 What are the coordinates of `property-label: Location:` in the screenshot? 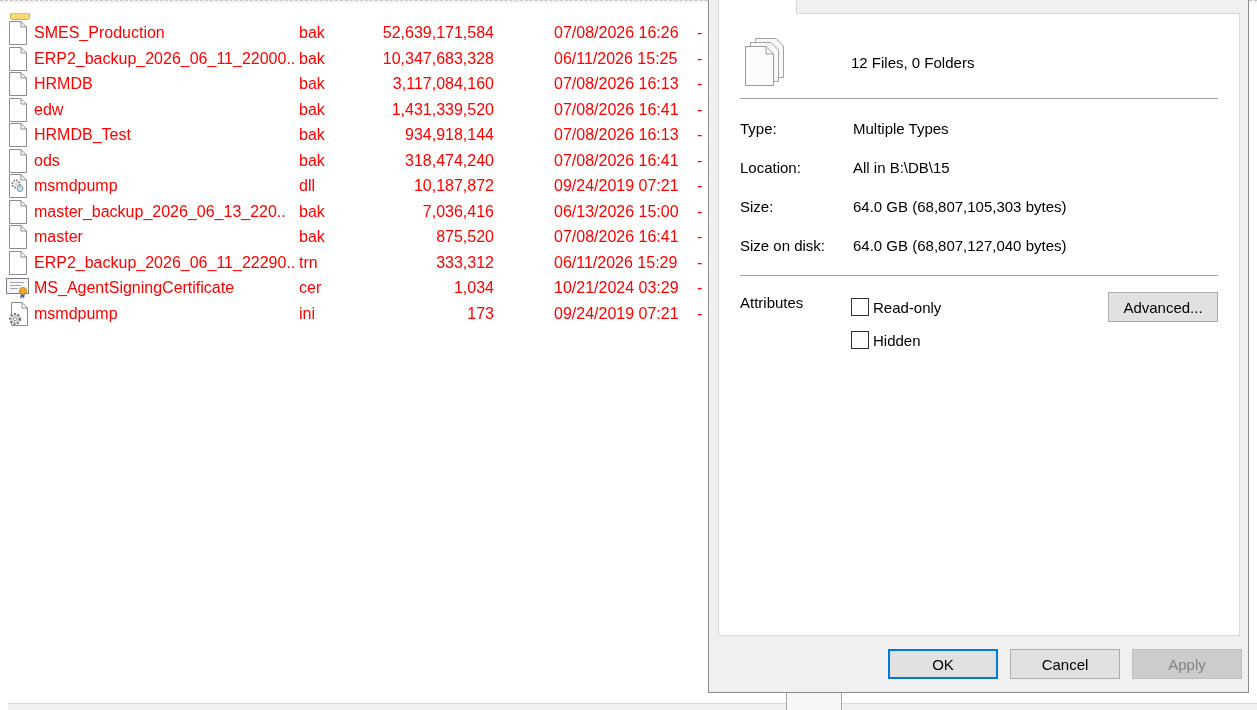 It's located at (770, 167).